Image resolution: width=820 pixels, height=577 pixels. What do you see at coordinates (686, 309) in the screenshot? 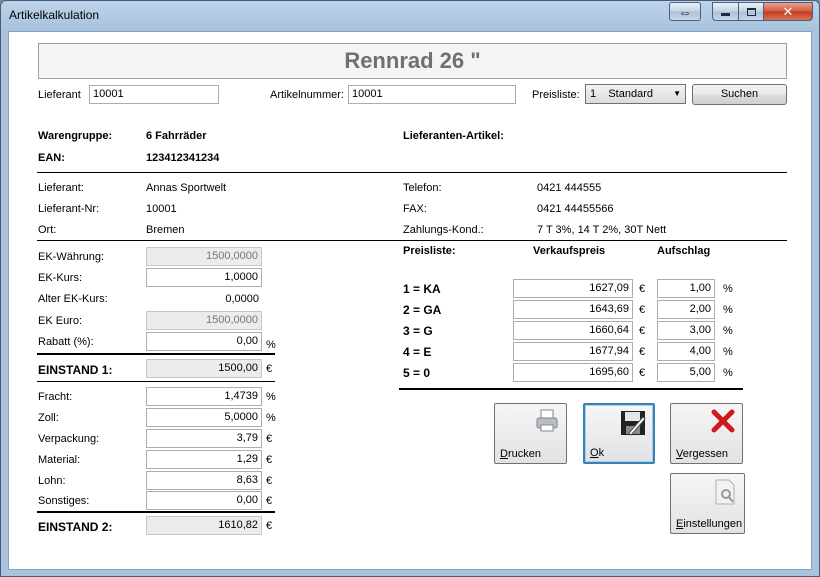
I see `aufschlag-input: 2,00` at bounding box center [686, 309].